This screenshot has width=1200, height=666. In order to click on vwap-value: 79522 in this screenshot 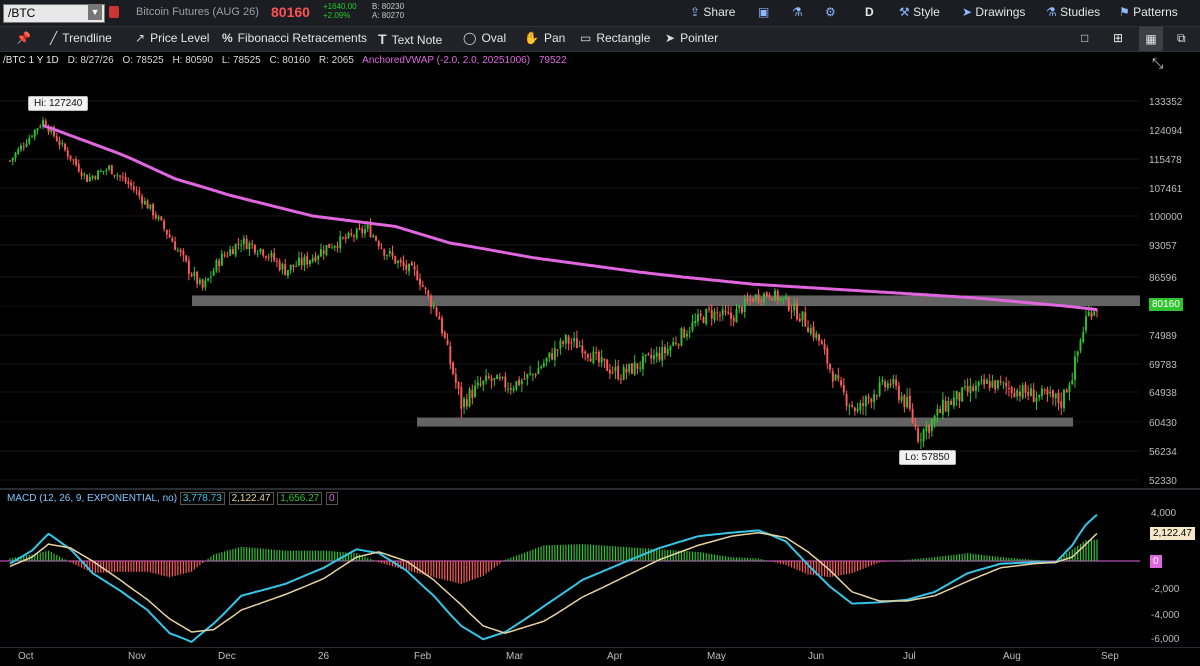, I will do `click(552, 60)`.